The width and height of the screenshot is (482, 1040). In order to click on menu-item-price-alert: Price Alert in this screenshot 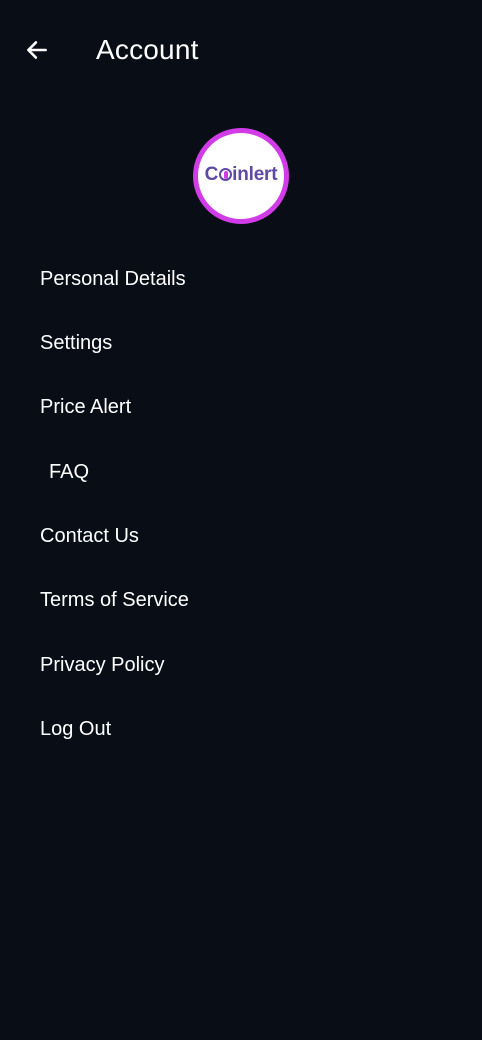, I will do `click(151, 407)`.